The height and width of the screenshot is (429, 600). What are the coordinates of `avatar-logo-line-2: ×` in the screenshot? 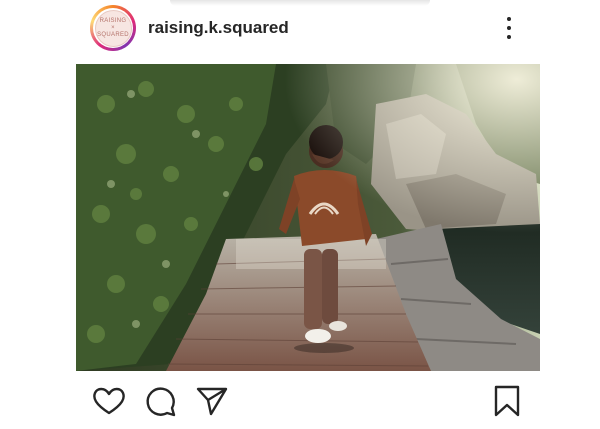 It's located at (113, 27).